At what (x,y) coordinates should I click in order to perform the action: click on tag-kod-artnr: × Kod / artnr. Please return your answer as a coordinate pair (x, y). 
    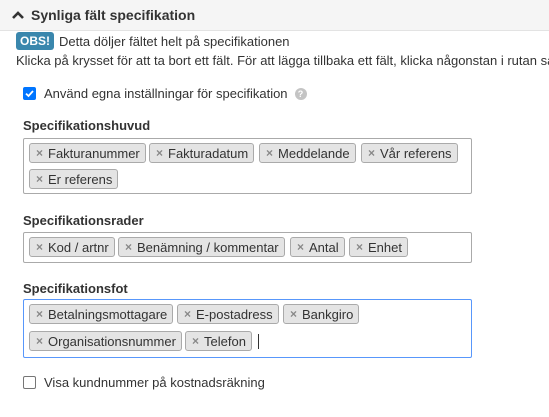
    Looking at the image, I should click on (72, 247).